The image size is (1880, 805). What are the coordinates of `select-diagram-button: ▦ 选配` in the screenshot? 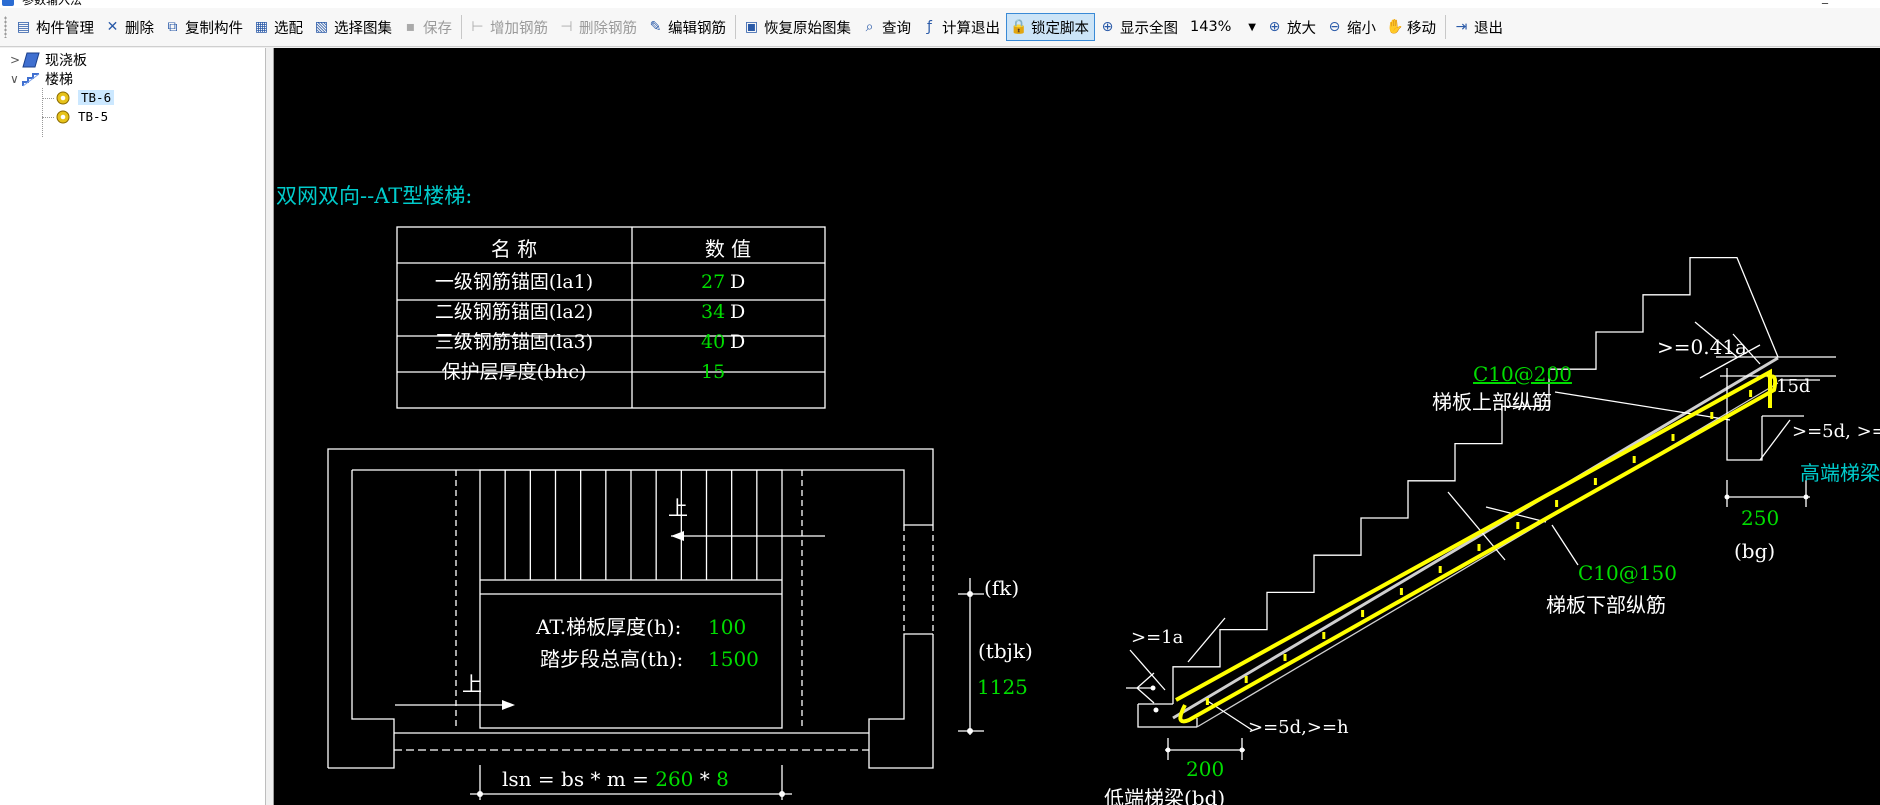 It's located at (279, 27).